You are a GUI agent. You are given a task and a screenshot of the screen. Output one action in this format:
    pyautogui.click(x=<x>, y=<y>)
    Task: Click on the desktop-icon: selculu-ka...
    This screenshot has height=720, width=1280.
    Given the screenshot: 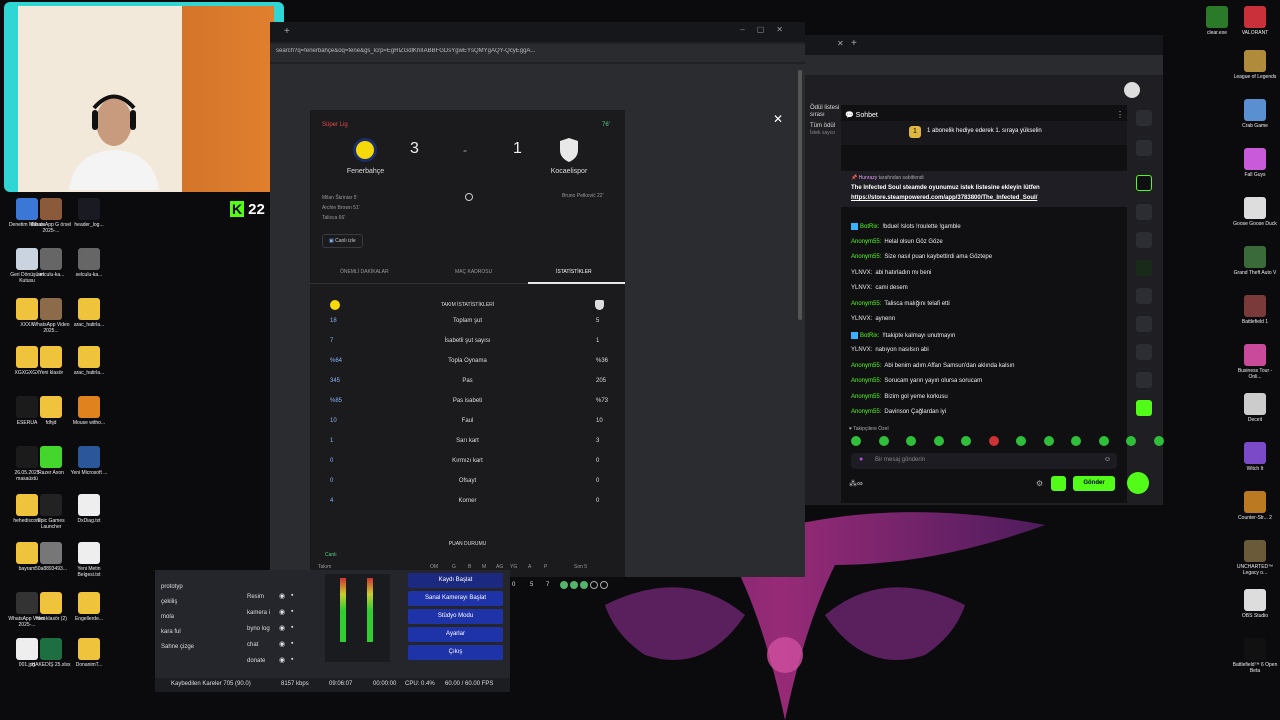 What is the action you would take?
    pyautogui.click(x=89, y=263)
    